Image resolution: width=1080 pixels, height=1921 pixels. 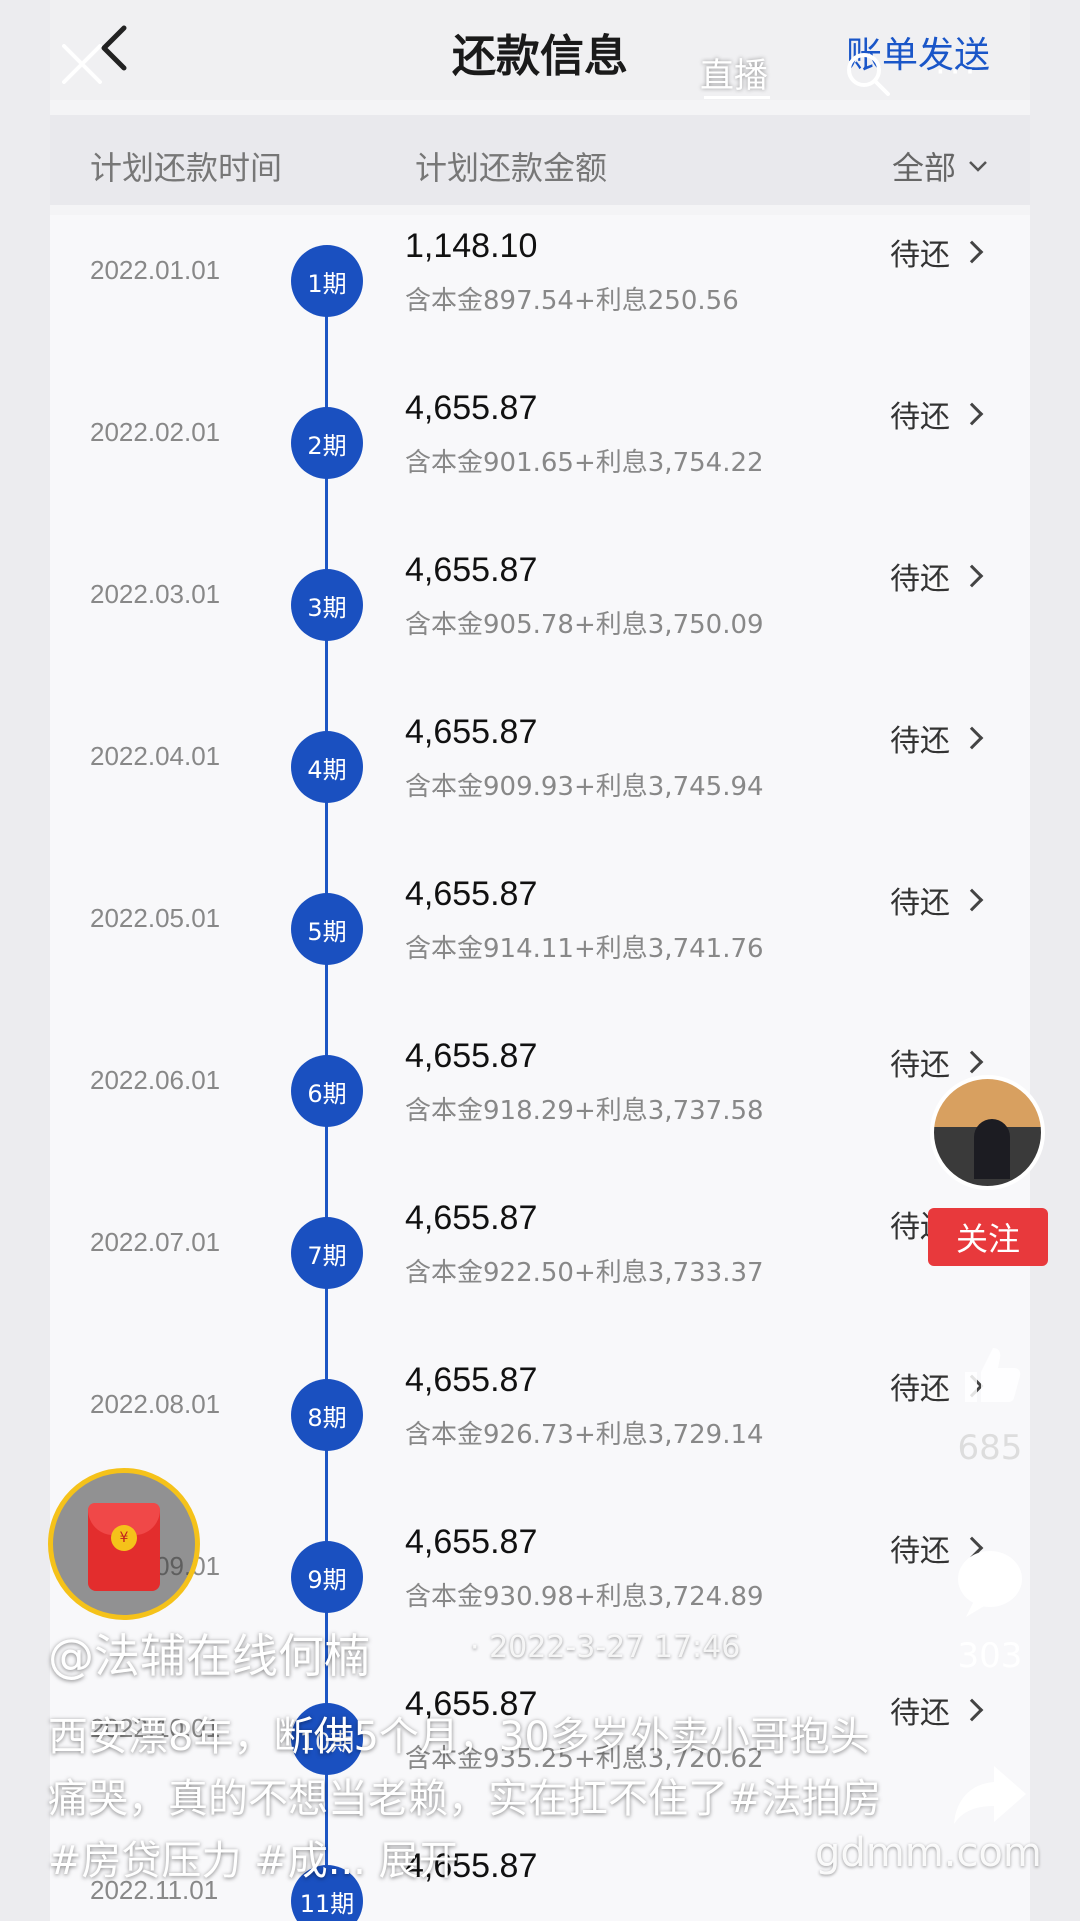 What do you see at coordinates (990, 1795) in the screenshot?
I see `share-icon` at bounding box center [990, 1795].